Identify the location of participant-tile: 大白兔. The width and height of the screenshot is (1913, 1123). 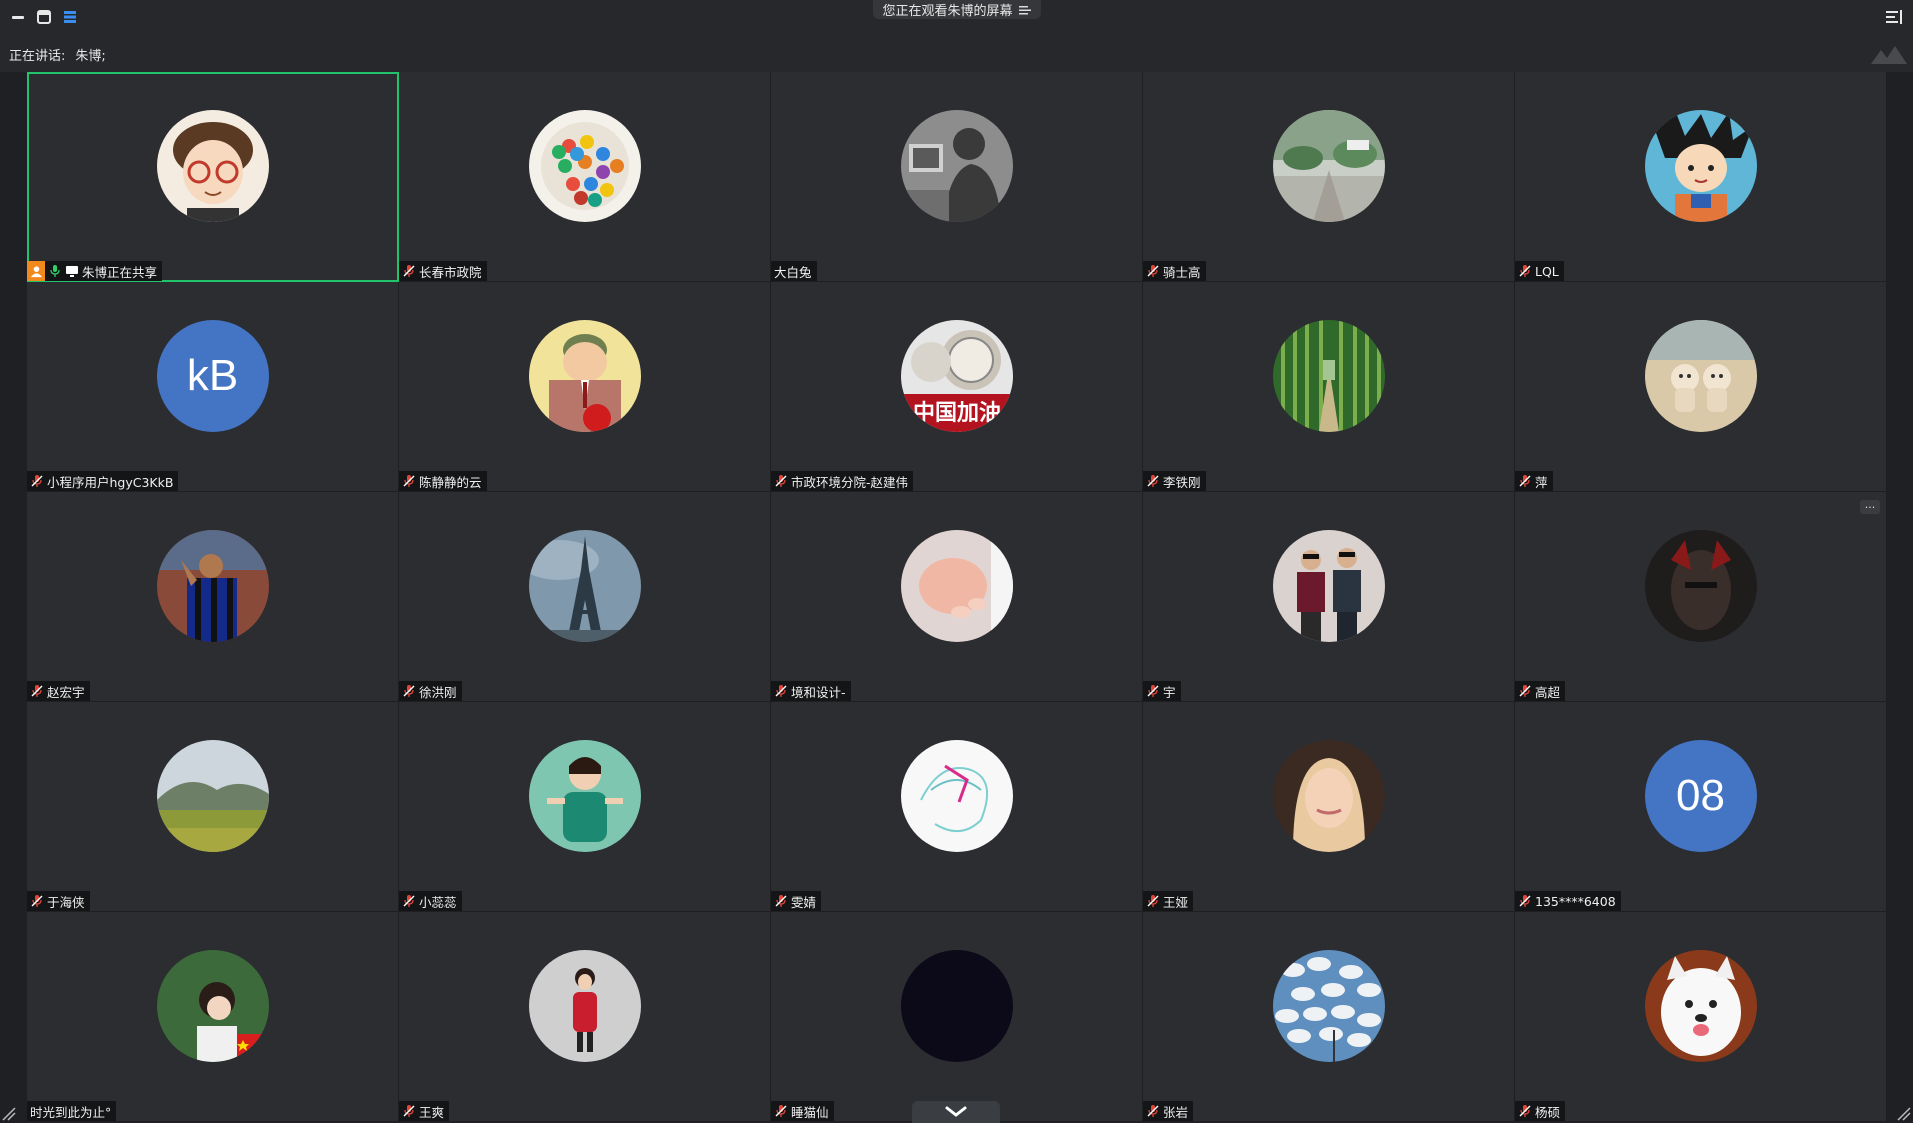
(957, 177).